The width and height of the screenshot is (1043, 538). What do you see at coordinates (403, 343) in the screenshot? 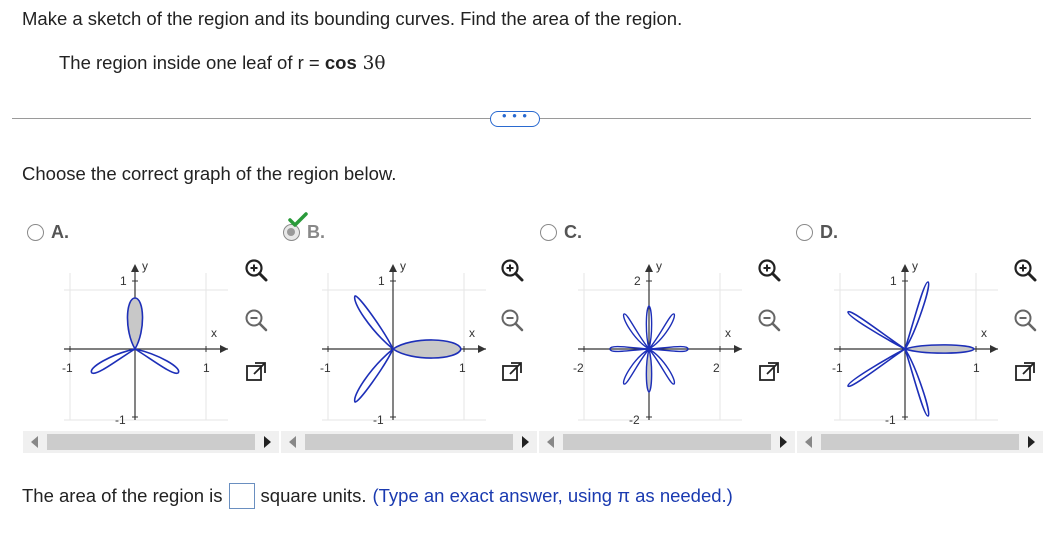
I see `graph-b: -1 1 1 -1 x y` at bounding box center [403, 343].